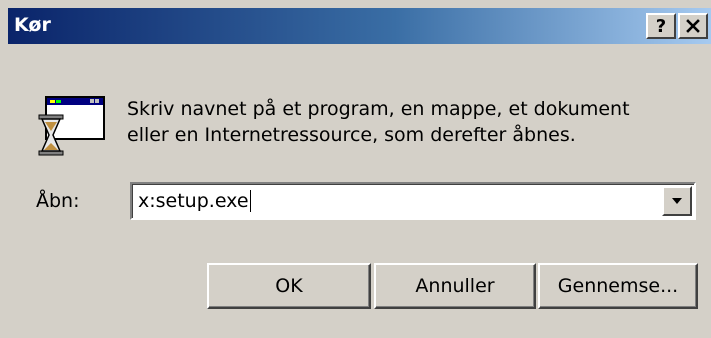 The height and width of the screenshot is (338, 711). I want to click on open-input-value: x:setup.exe, so click(193, 201).